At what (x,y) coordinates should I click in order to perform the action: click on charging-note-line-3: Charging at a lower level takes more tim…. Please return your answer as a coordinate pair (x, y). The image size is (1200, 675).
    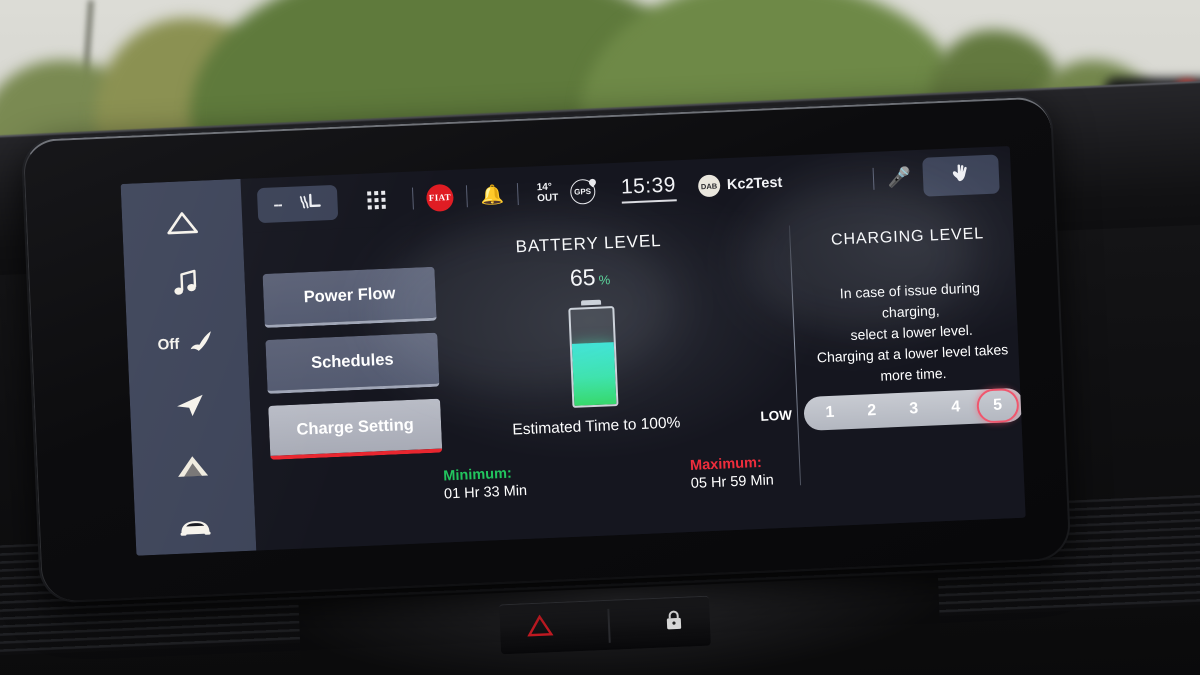
    Looking at the image, I should click on (912, 362).